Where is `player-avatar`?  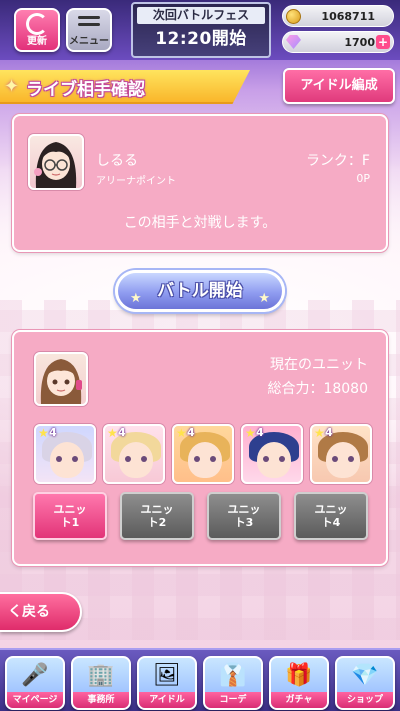
player-avatar is located at coordinates (61, 379).